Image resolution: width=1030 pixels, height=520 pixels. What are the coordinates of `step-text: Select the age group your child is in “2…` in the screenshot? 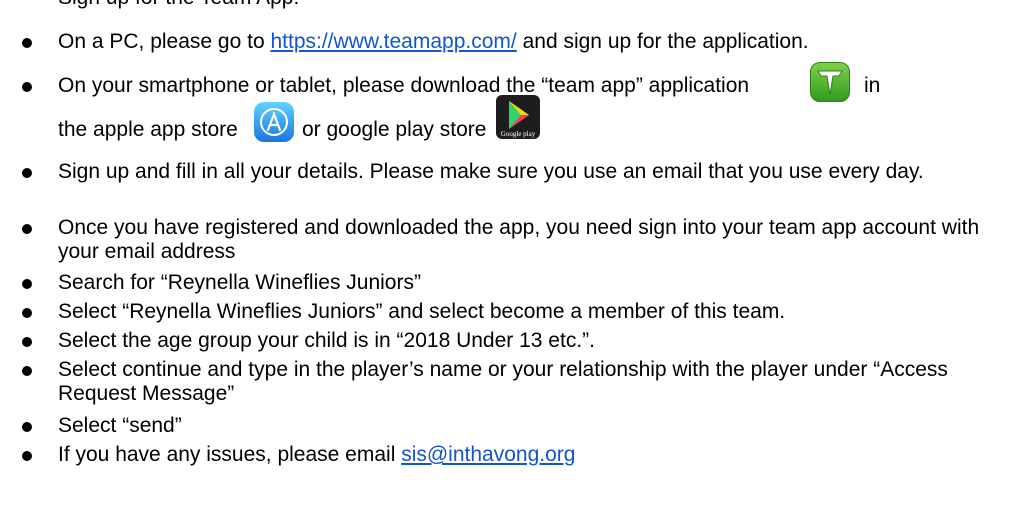 It's located at (326, 340).